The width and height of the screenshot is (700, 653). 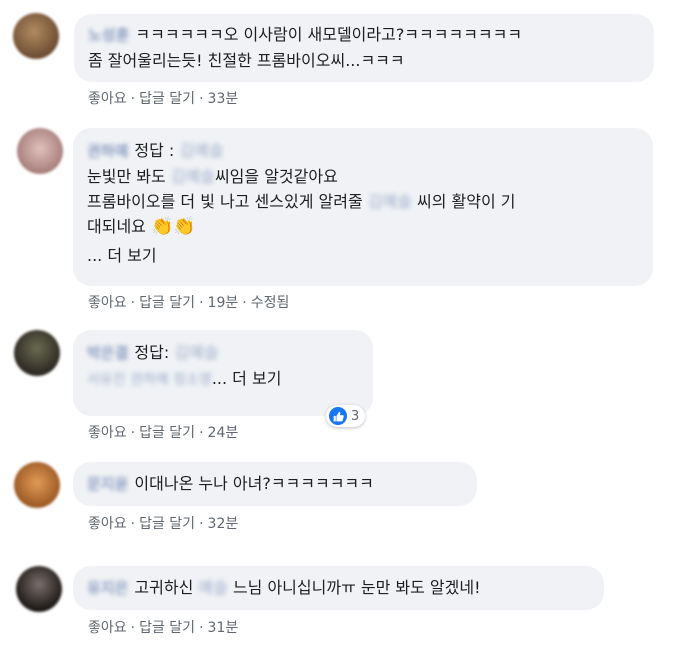 I want to click on timestamp: 32분, so click(x=223, y=524).